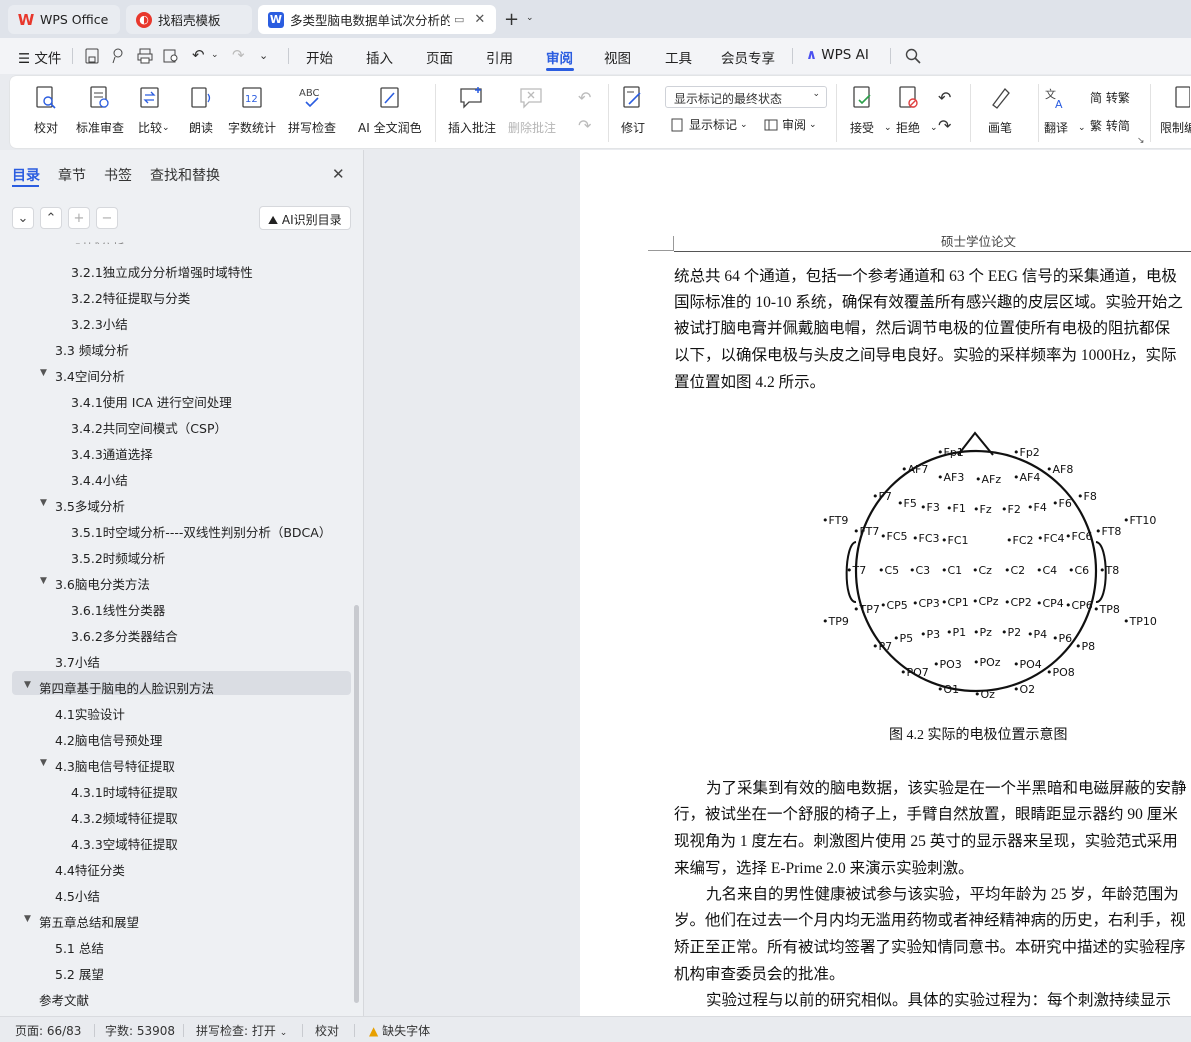 This screenshot has height=1042, width=1191. Describe the element at coordinates (149, 427) in the screenshot. I see `toc-item: 3.4.2共同空间模式（CSP）` at that location.